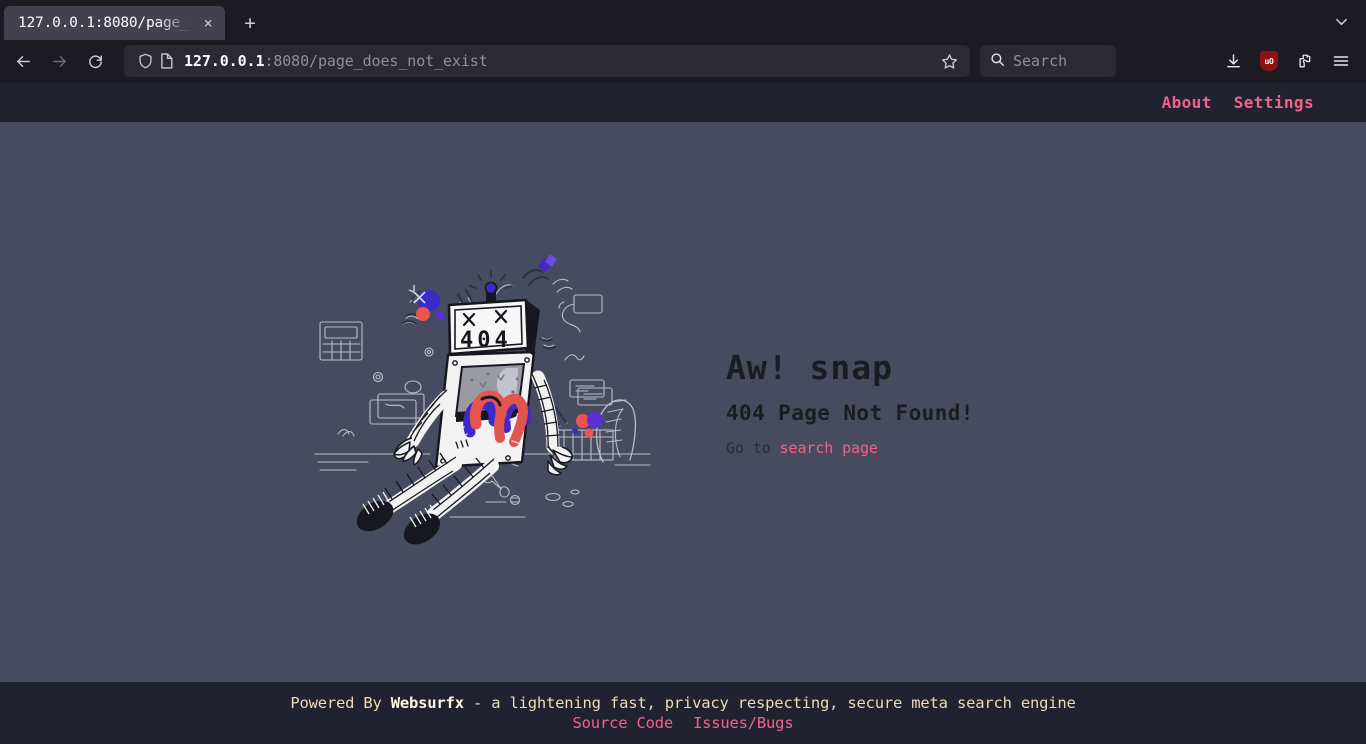  Describe the element at coordinates (623, 723) in the screenshot. I see `footer-link-source-code: Source Code` at that location.